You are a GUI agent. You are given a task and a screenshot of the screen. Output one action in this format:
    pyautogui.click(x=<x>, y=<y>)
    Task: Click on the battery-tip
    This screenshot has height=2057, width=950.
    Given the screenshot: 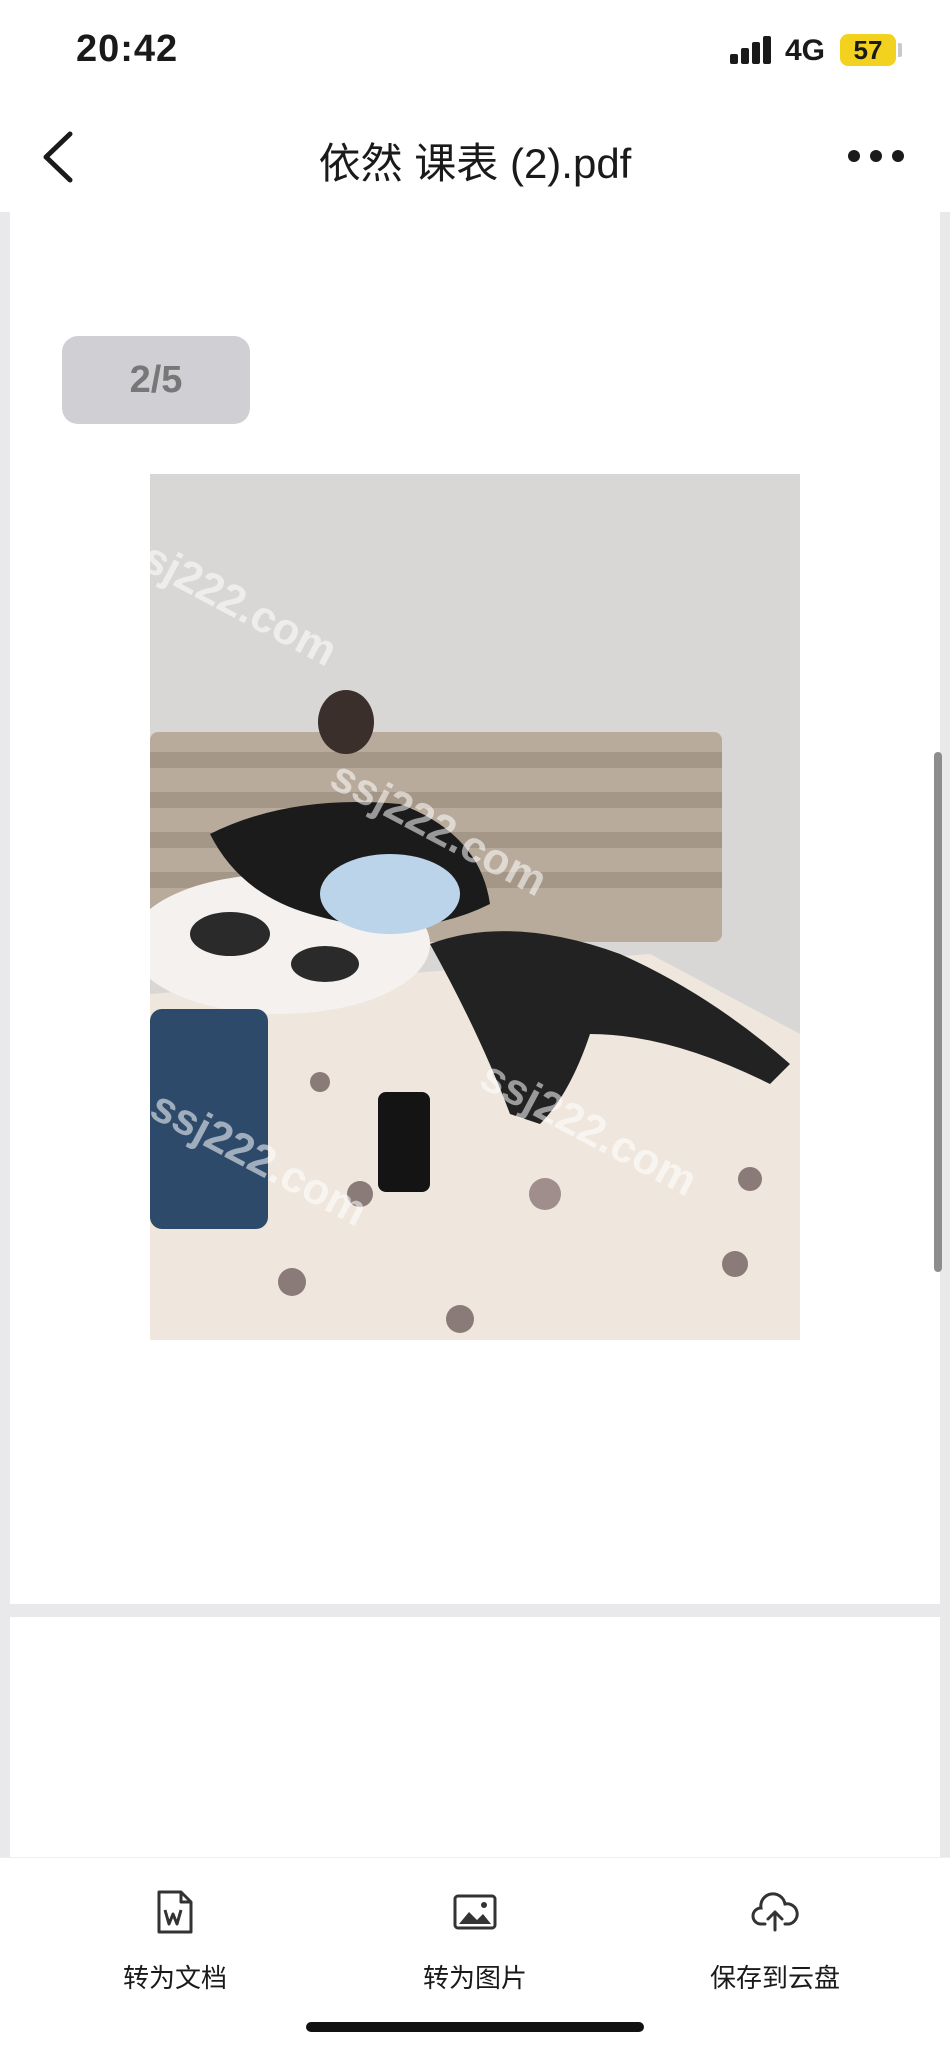 What is the action you would take?
    pyautogui.click(x=900, y=50)
    